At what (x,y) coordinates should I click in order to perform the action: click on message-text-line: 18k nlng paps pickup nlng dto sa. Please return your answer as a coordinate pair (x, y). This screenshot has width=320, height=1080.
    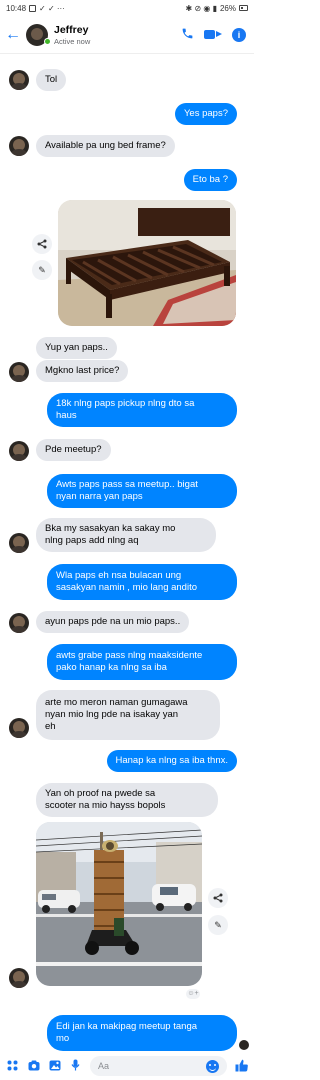
    Looking at the image, I should click on (125, 403).